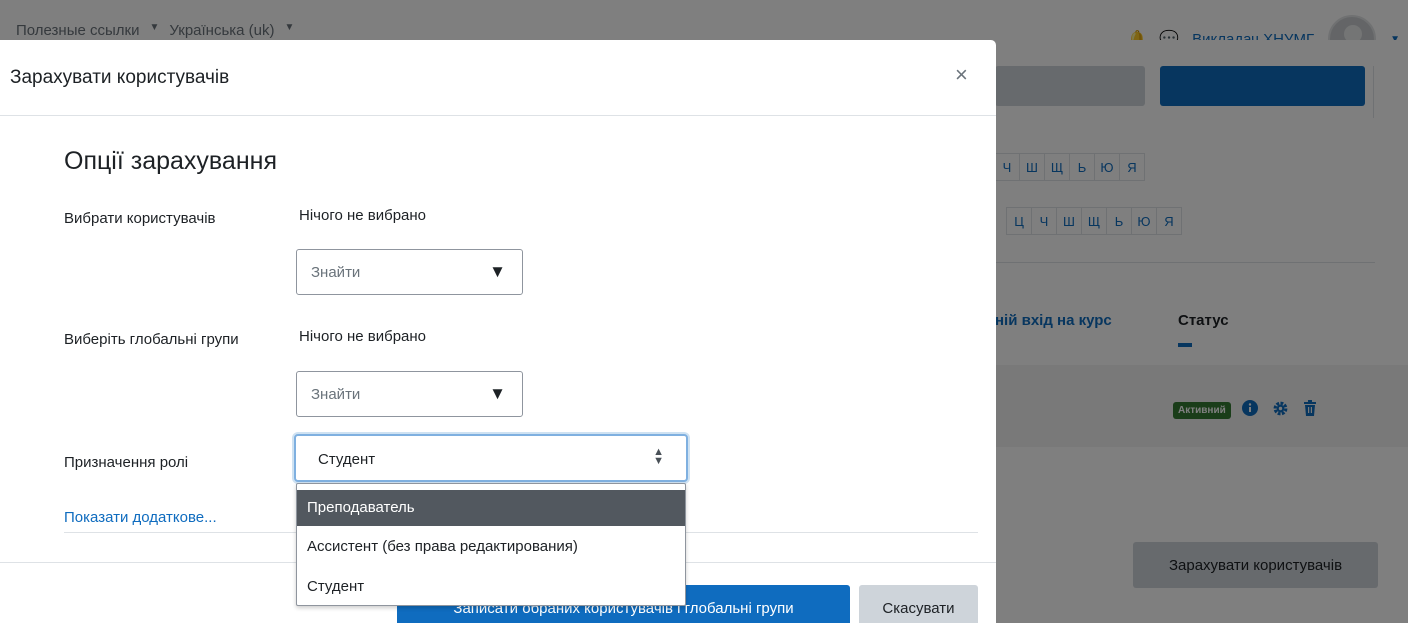 This screenshot has height=623, width=1408. Describe the element at coordinates (170, 161) in the screenshot. I see `section-title: Опції зарахування` at that location.